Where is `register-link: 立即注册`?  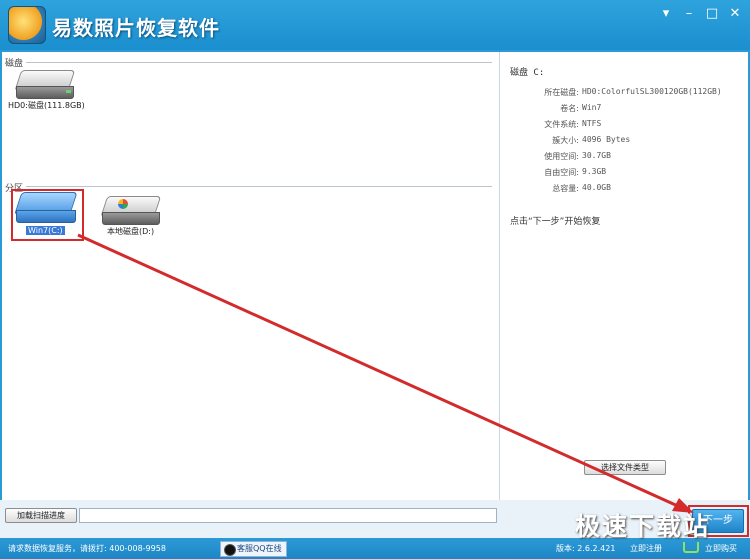 register-link: 立即注册 is located at coordinates (646, 548).